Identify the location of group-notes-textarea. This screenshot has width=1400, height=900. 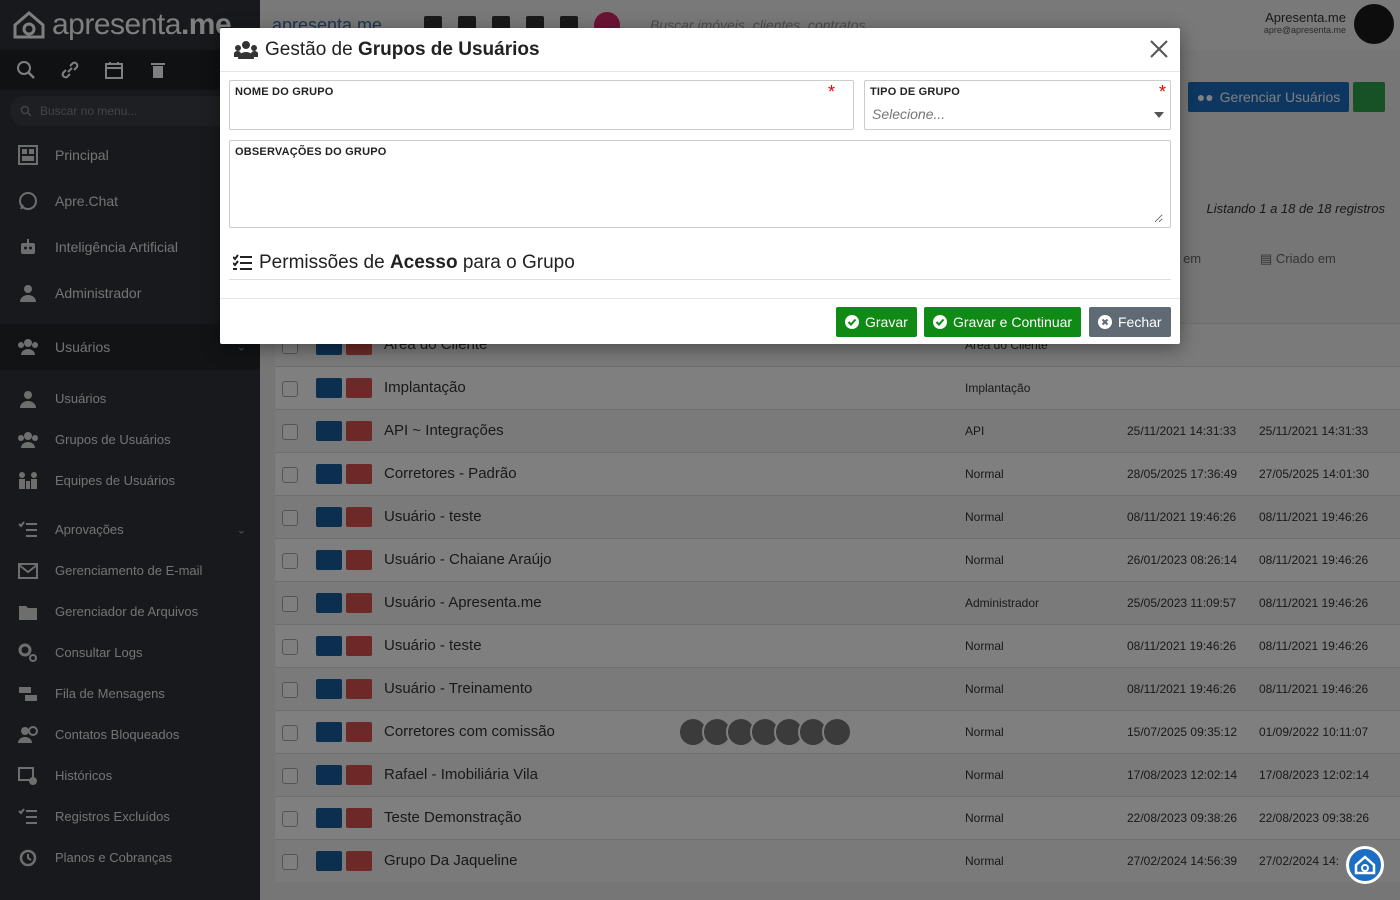
(699, 194).